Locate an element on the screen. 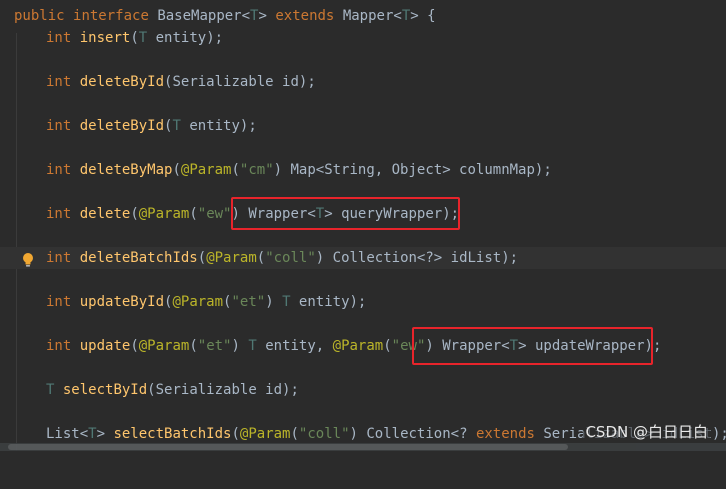  token: "coll" is located at coordinates (290, 258).